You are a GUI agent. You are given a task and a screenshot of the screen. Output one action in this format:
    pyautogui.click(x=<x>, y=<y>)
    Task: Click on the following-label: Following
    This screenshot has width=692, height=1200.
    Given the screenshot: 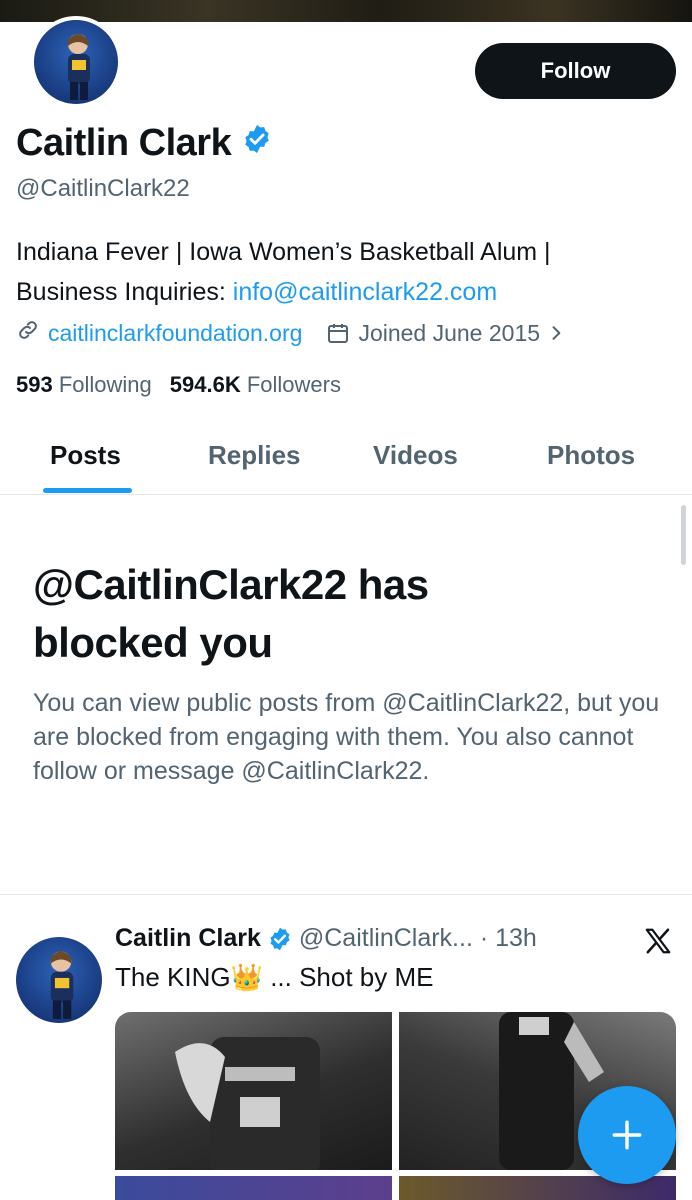 What is the action you would take?
    pyautogui.click(x=105, y=384)
    